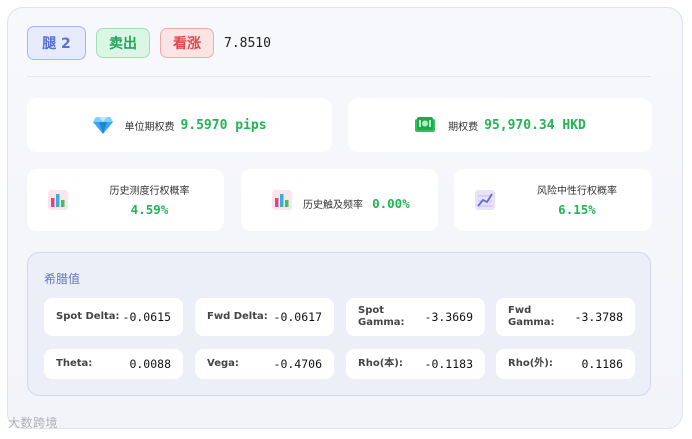  I want to click on premium-per-unit-box: 单位期权费 9.5970 pips, so click(179, 125).